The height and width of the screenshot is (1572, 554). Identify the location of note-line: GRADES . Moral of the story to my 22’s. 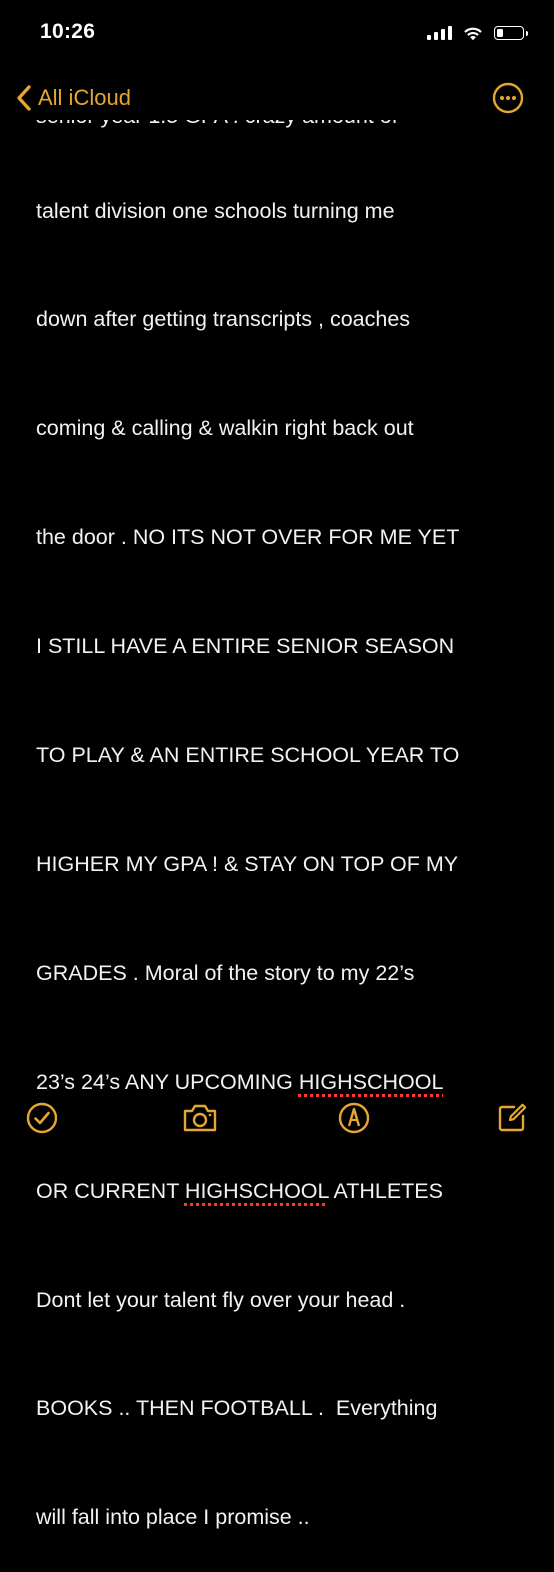
(225, 972).